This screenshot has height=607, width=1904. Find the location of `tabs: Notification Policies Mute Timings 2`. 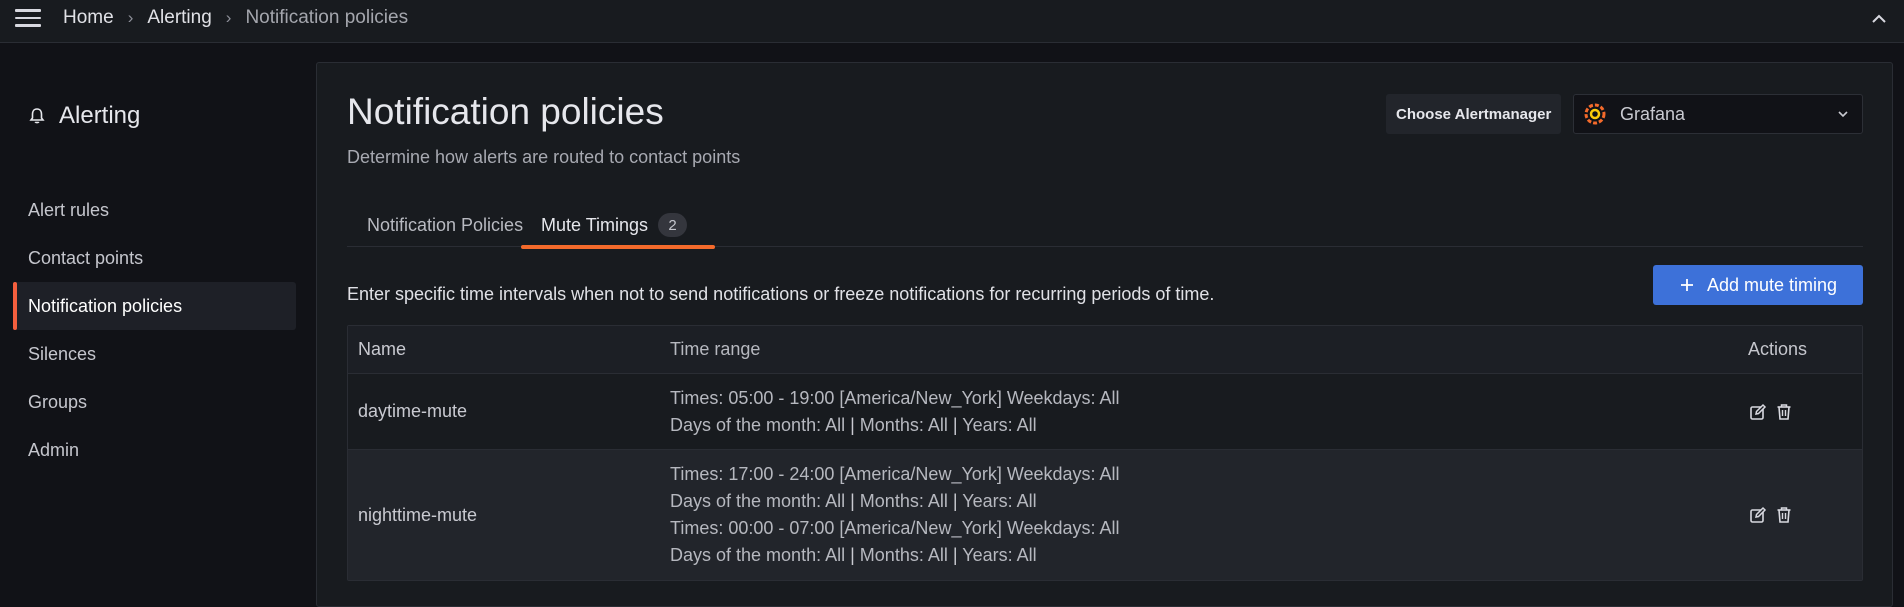

tabs: Notification Policies Mute Timings 2 is located at coordinates (1105, 226).